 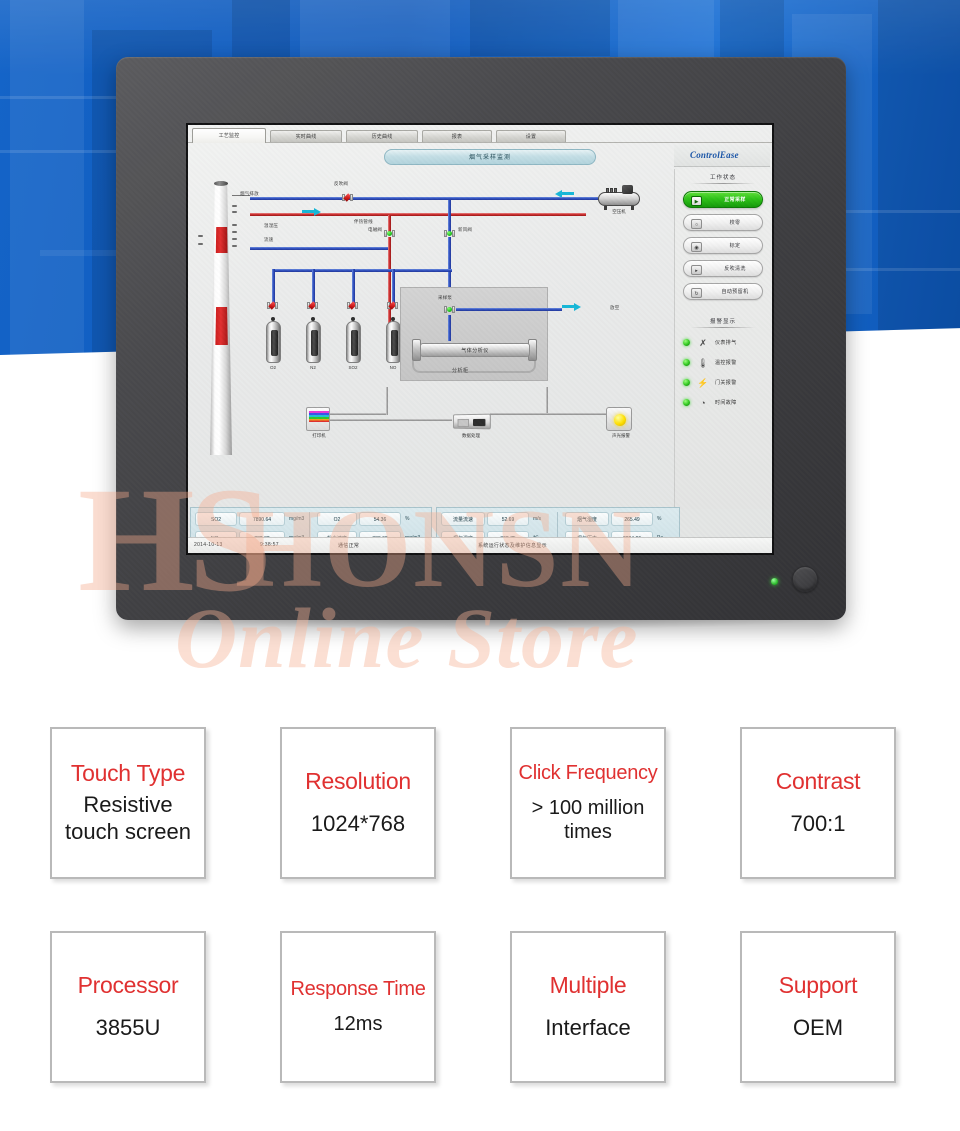 What do you see at coordinates (471, 435) in the screenshot?
I see `label-data-processing: 数据处理` at bounding box center [471, 435].